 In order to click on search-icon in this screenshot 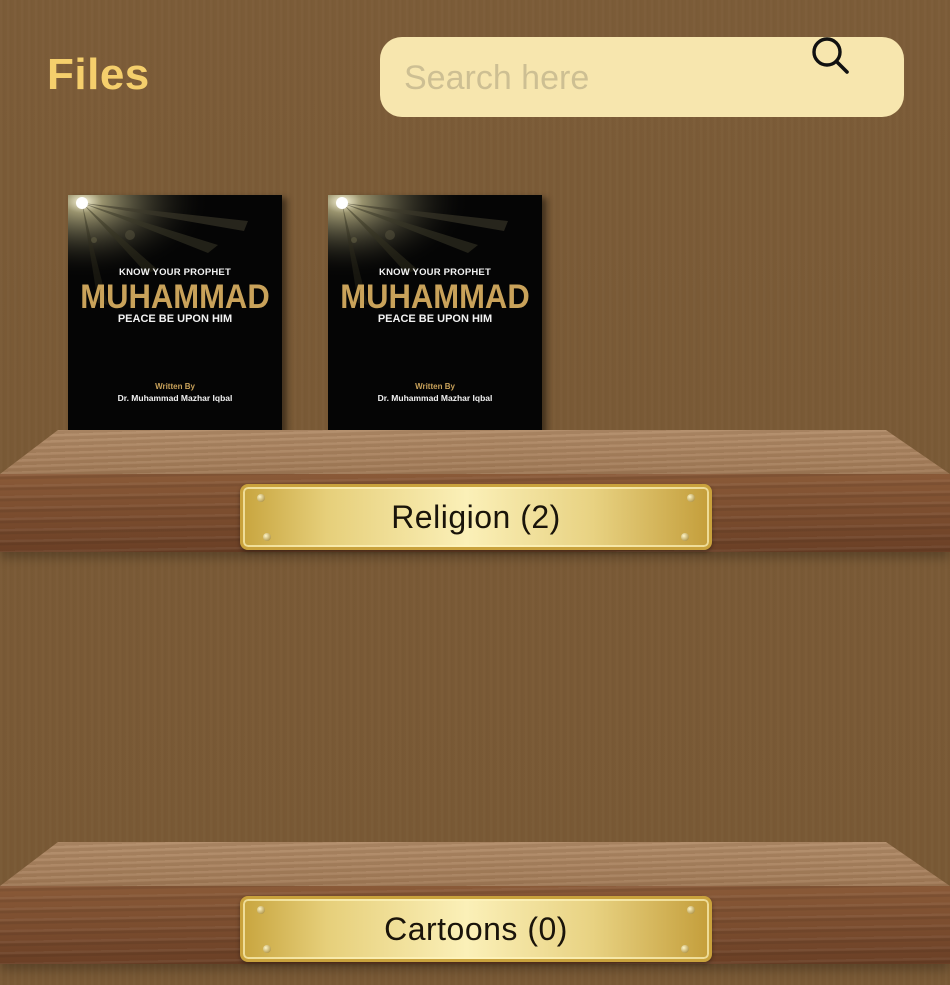, I will do `click(830, 55)`.